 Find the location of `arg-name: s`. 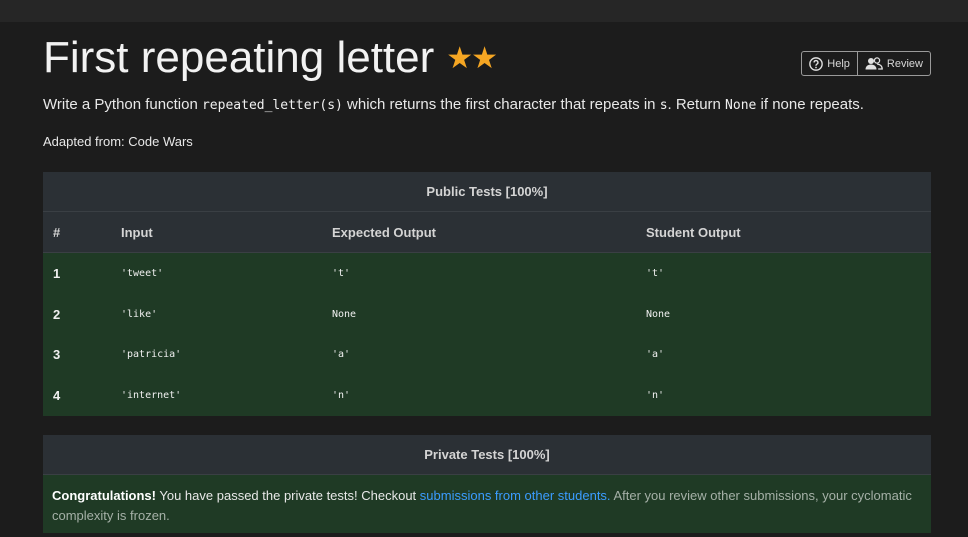

arg-name: s is located at coordinates (663, 105).